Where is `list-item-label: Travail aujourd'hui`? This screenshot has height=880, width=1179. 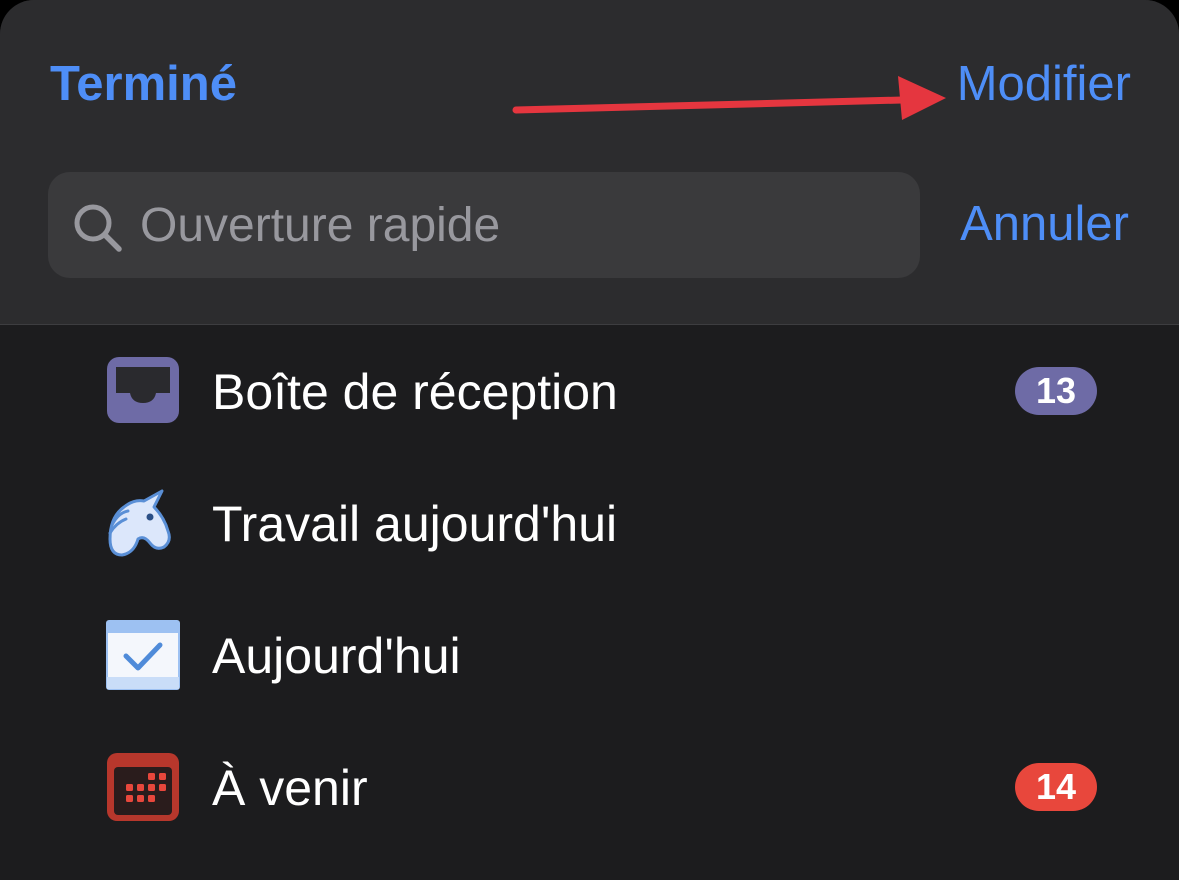 list-item-label: Travail aujourd'hui is located at coordinates (415, 524).